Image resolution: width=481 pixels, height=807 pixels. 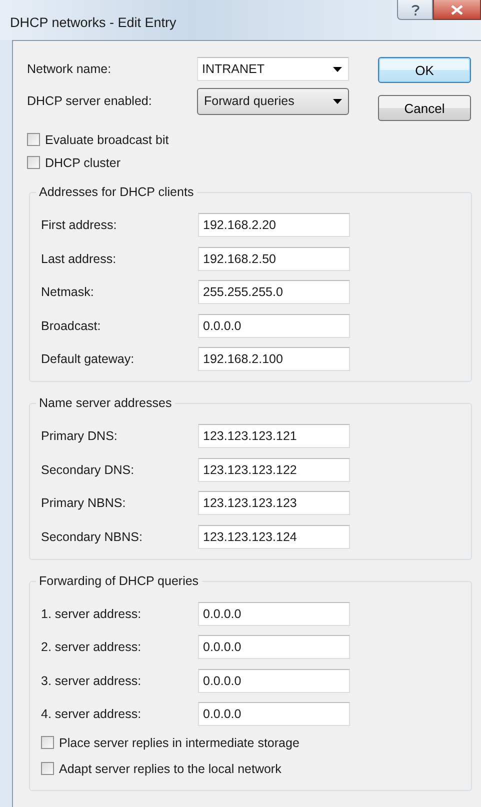 I want to click on field-label: Primary DNS:, so click(x=79, y=436).